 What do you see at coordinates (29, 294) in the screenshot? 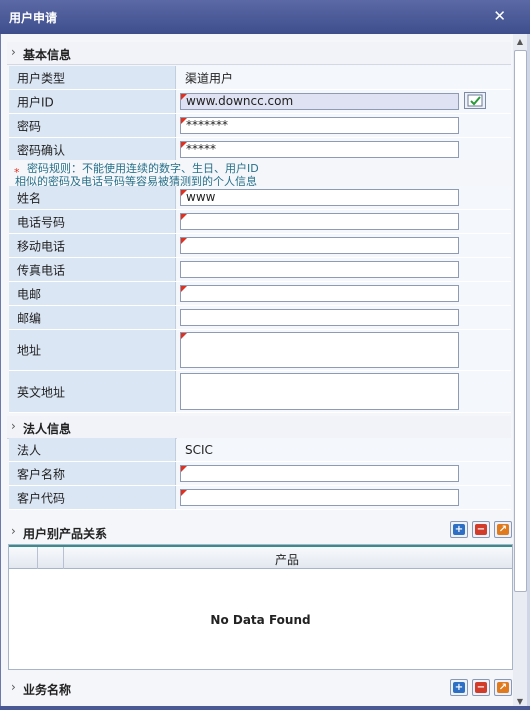
I see `field-label: 电邮` at bounding box center [29, 294].